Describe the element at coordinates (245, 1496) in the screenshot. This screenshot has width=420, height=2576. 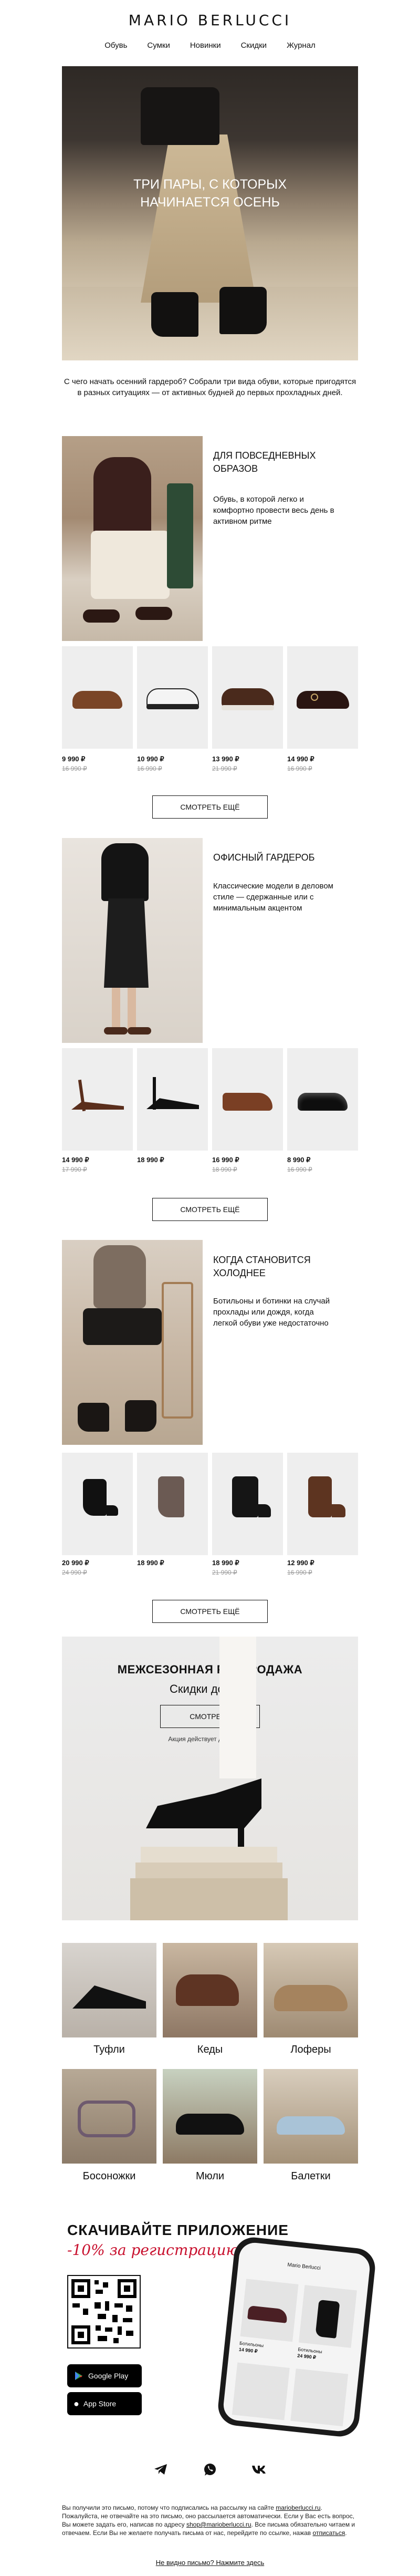
I see `lace-boot-black-icon` at that location.